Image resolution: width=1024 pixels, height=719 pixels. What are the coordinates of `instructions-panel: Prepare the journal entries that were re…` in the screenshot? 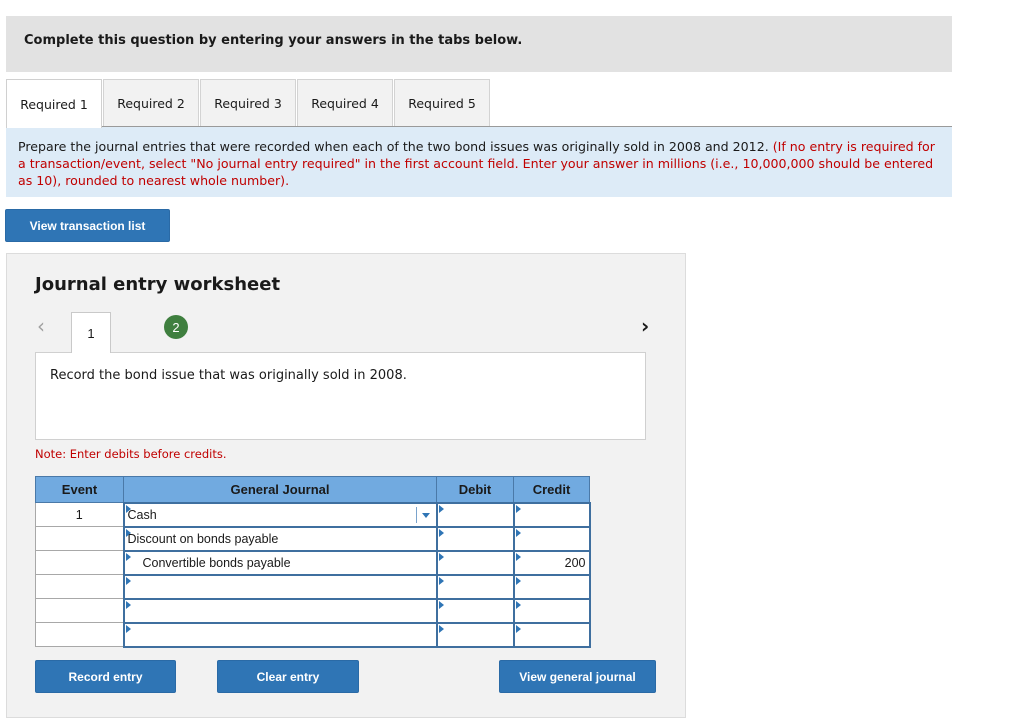 It's located at (479, 162).